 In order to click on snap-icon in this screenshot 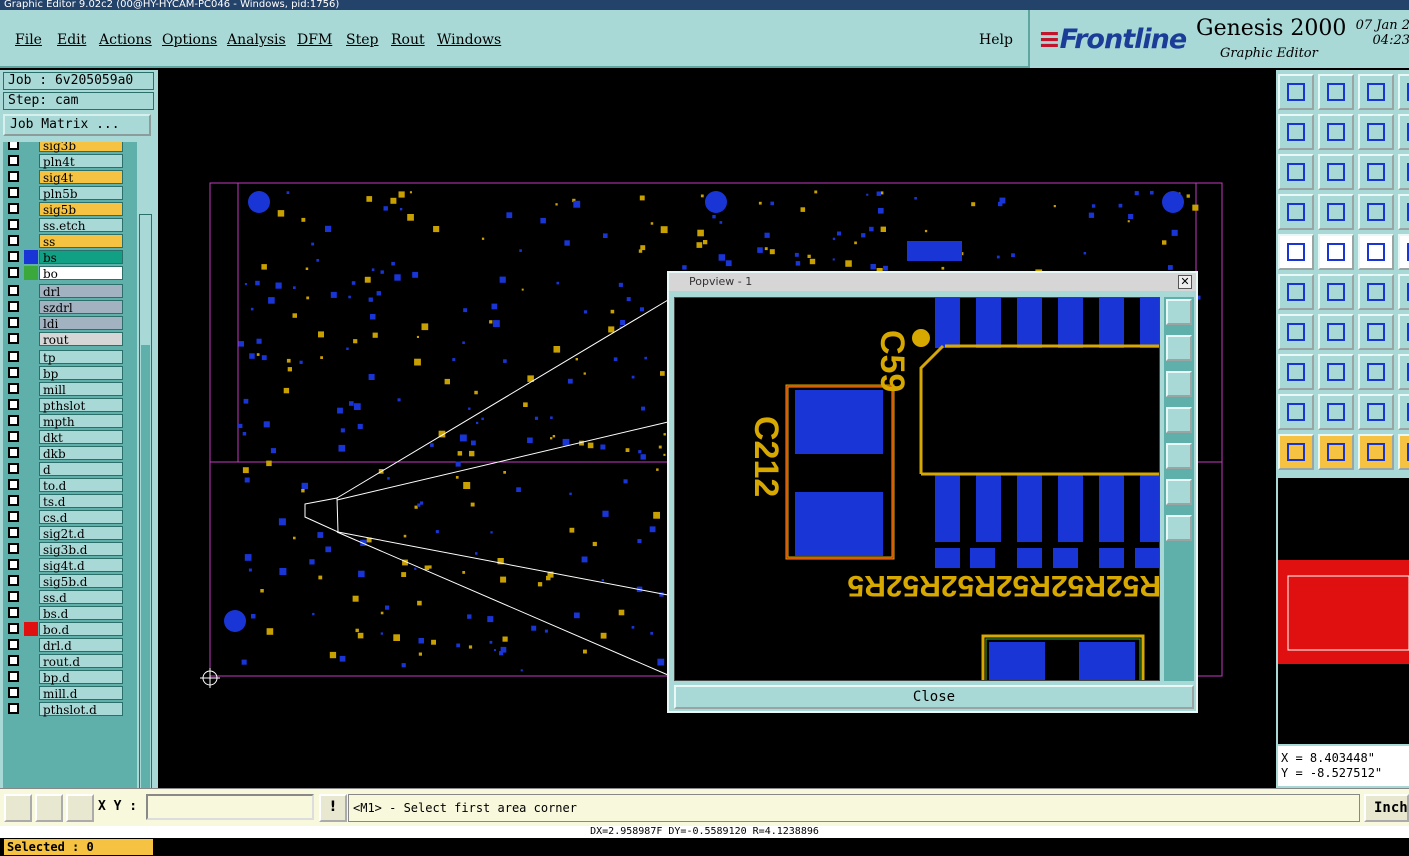, I will do `click(1376, 212)`.